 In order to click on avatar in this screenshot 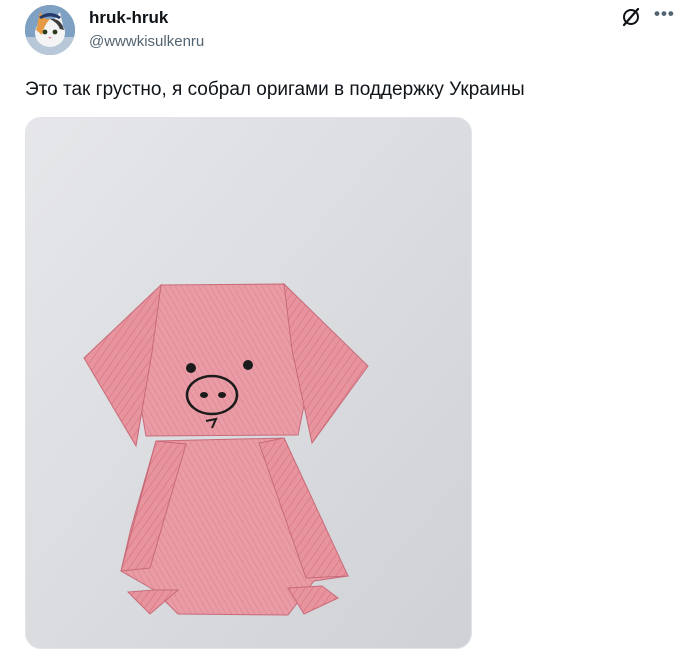, I will do `click(50, 30)`.